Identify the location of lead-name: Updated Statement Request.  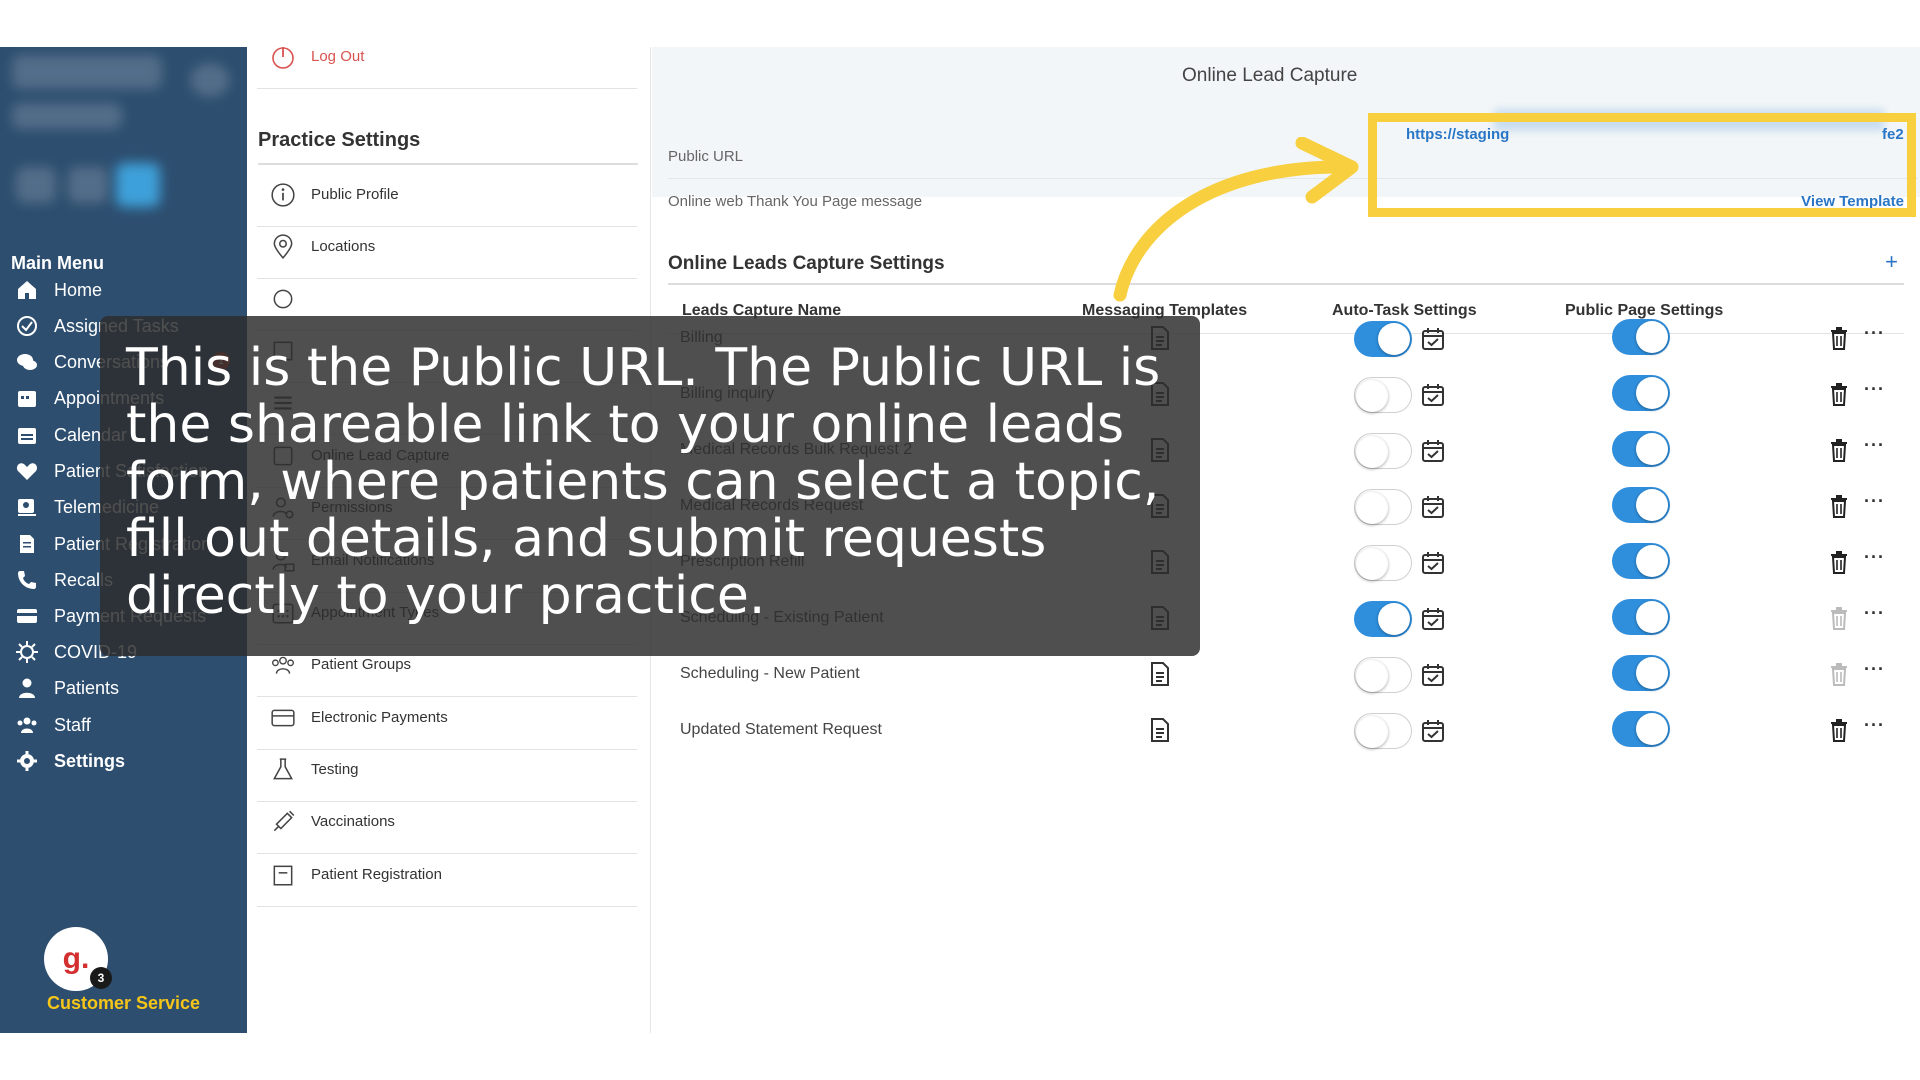
(781, 729).